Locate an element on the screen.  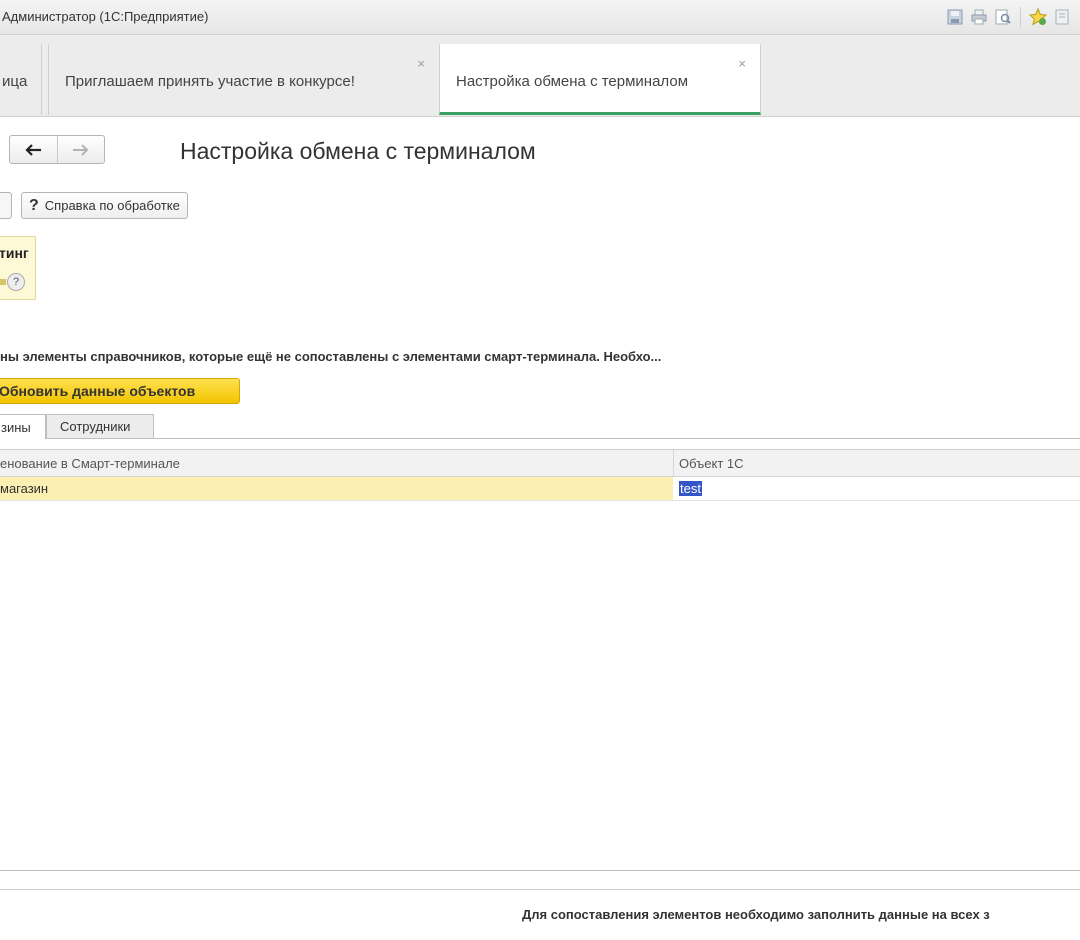
info-panel: тинг ? is located at coordinates (18, 268).